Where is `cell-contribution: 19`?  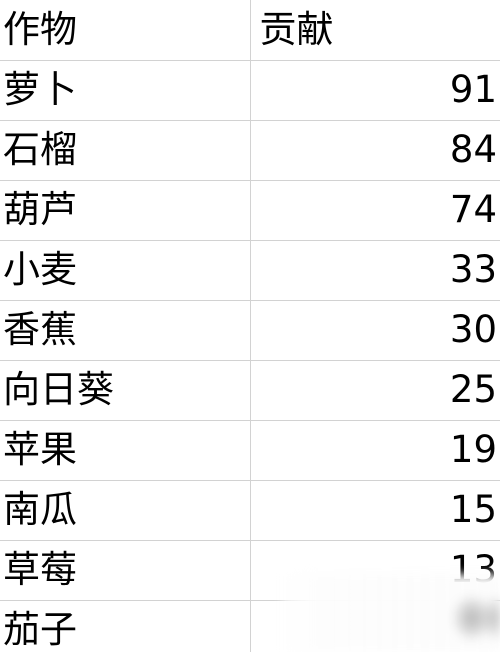 cell-contribution: 19 is located at coordinates (375, 450).